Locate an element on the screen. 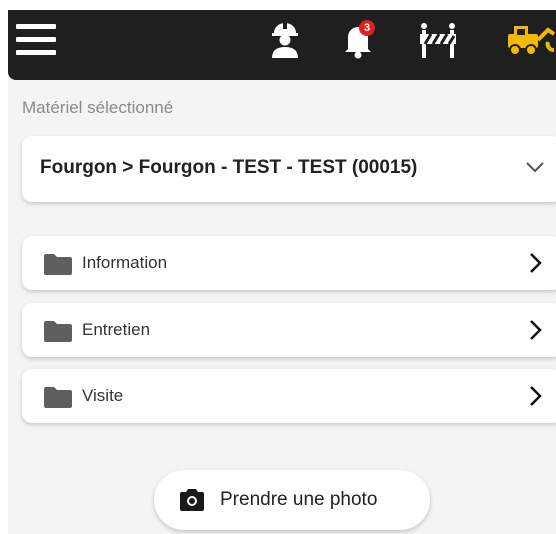 The width and height of the screenshot is (556, 534). folder-row-visite: Visite is located at coordinates (289, 396).